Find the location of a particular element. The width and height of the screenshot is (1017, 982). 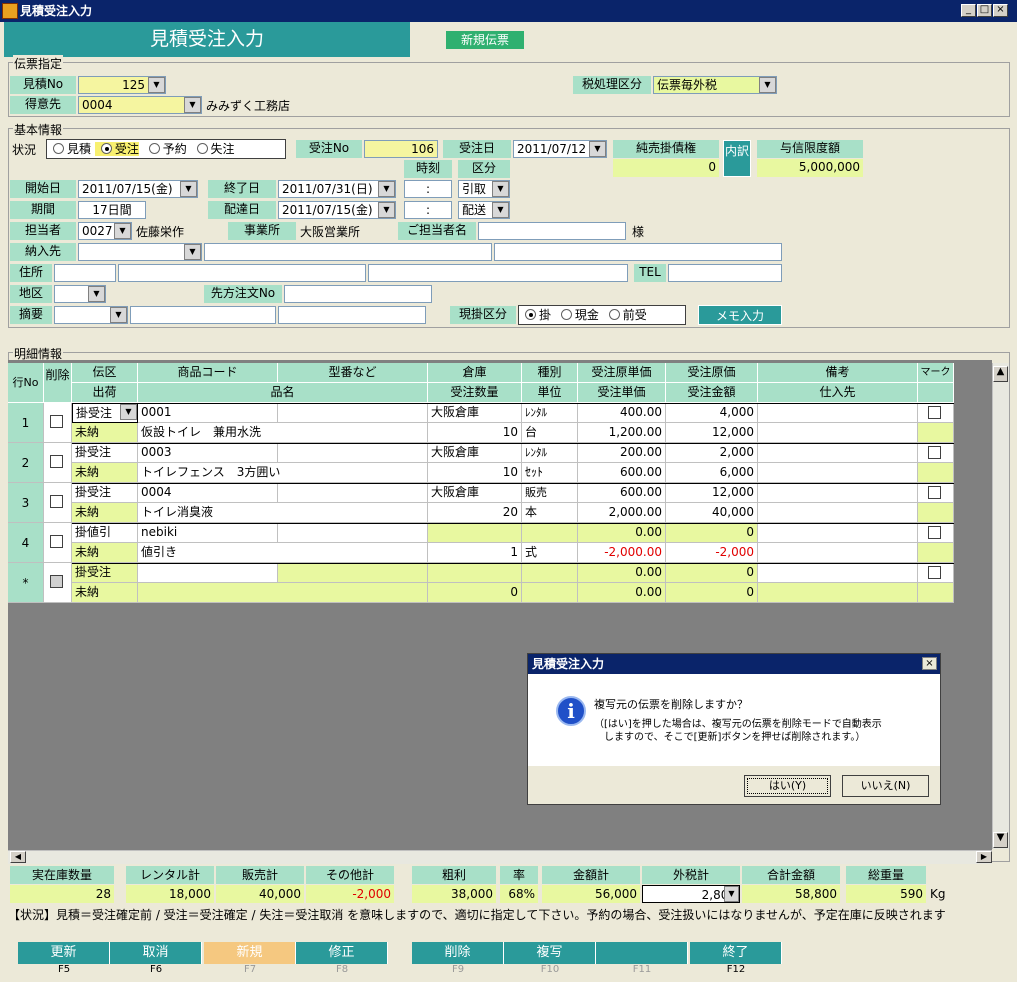

kingaku-cell: 12,000 is located at coordinates (712, 433).